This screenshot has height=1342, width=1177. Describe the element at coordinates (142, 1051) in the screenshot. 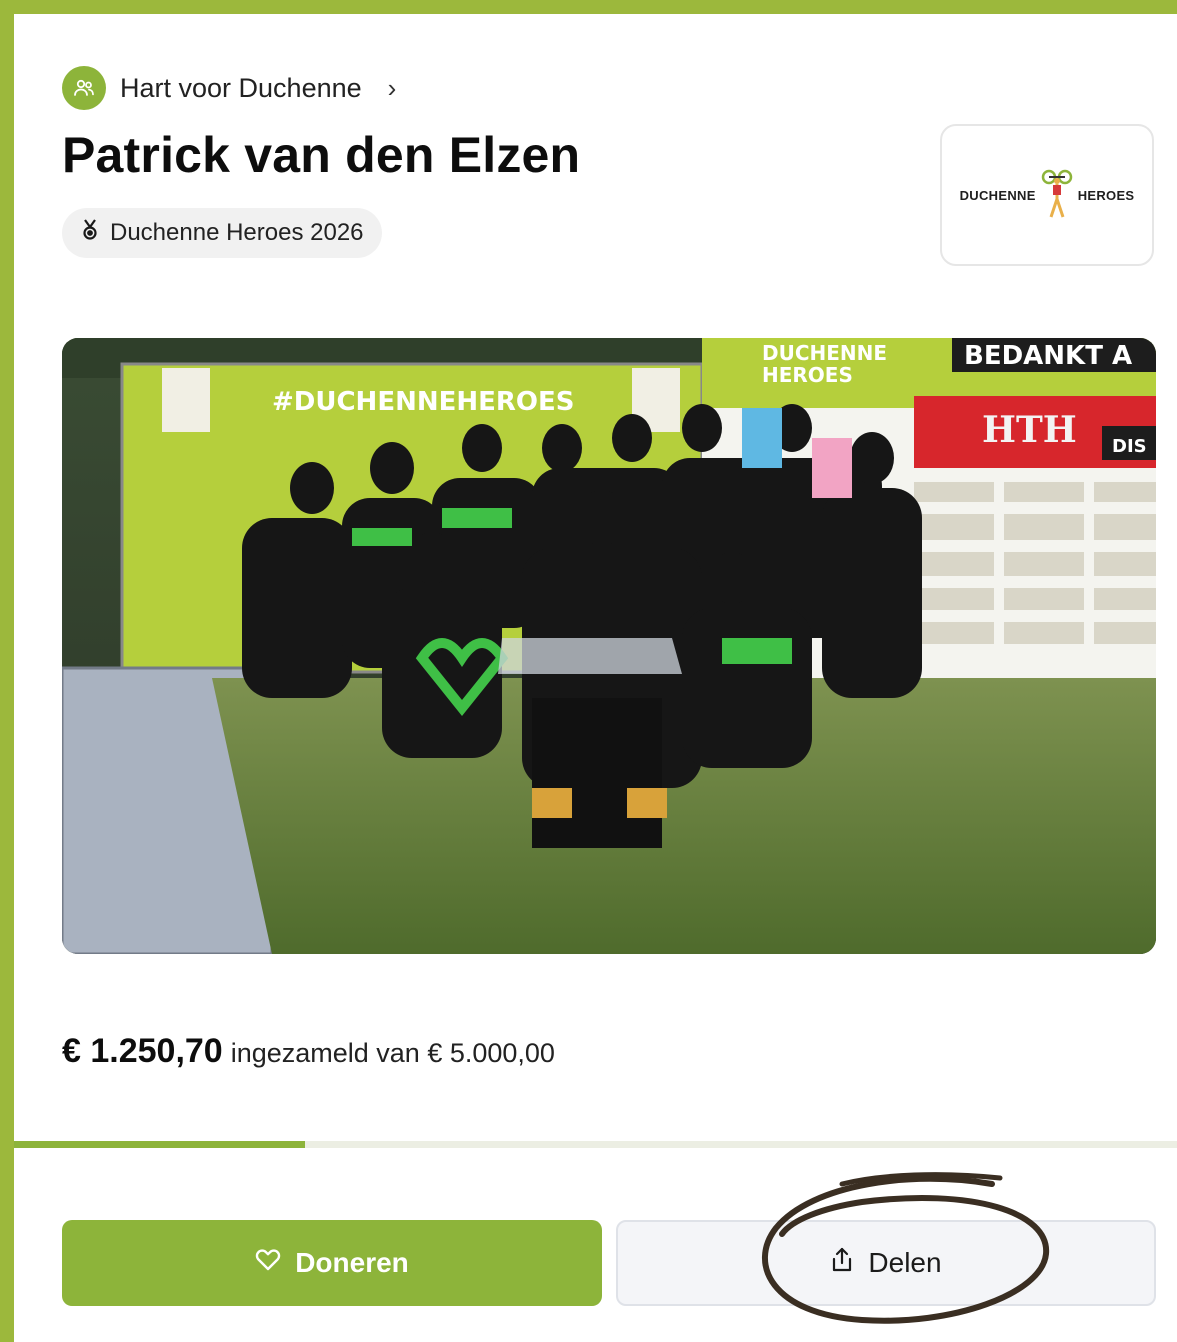

I see `raised-amount: € 1.250,70` at that location.